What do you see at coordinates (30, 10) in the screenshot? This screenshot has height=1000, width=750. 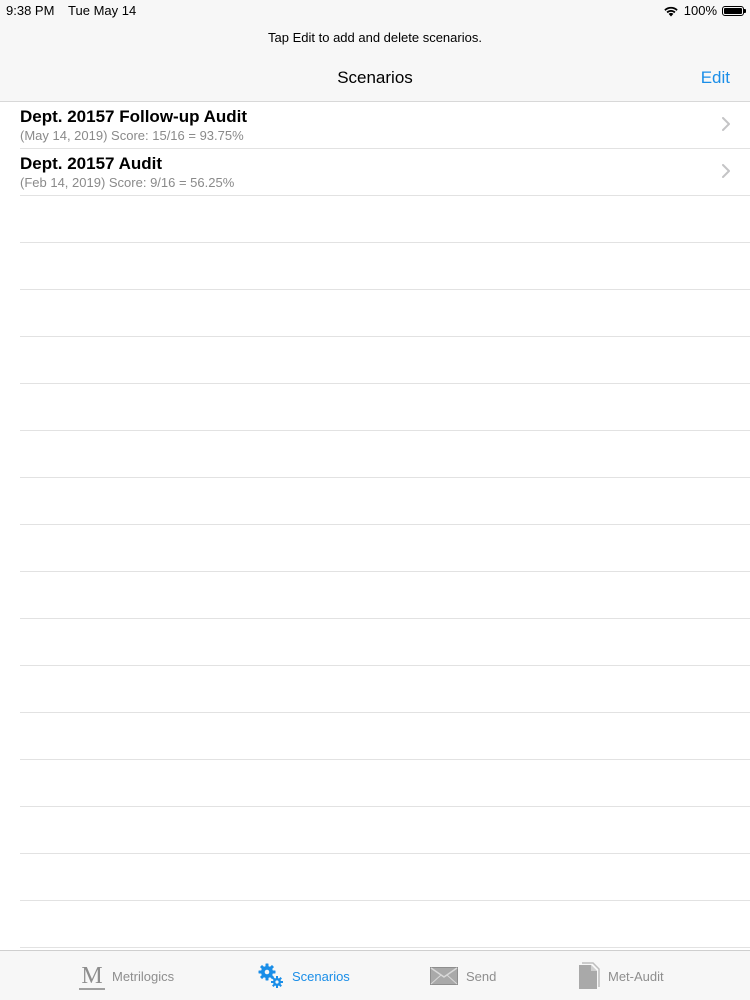 I see `status-time: 9:38 PM` at bounding box center [30, 10].